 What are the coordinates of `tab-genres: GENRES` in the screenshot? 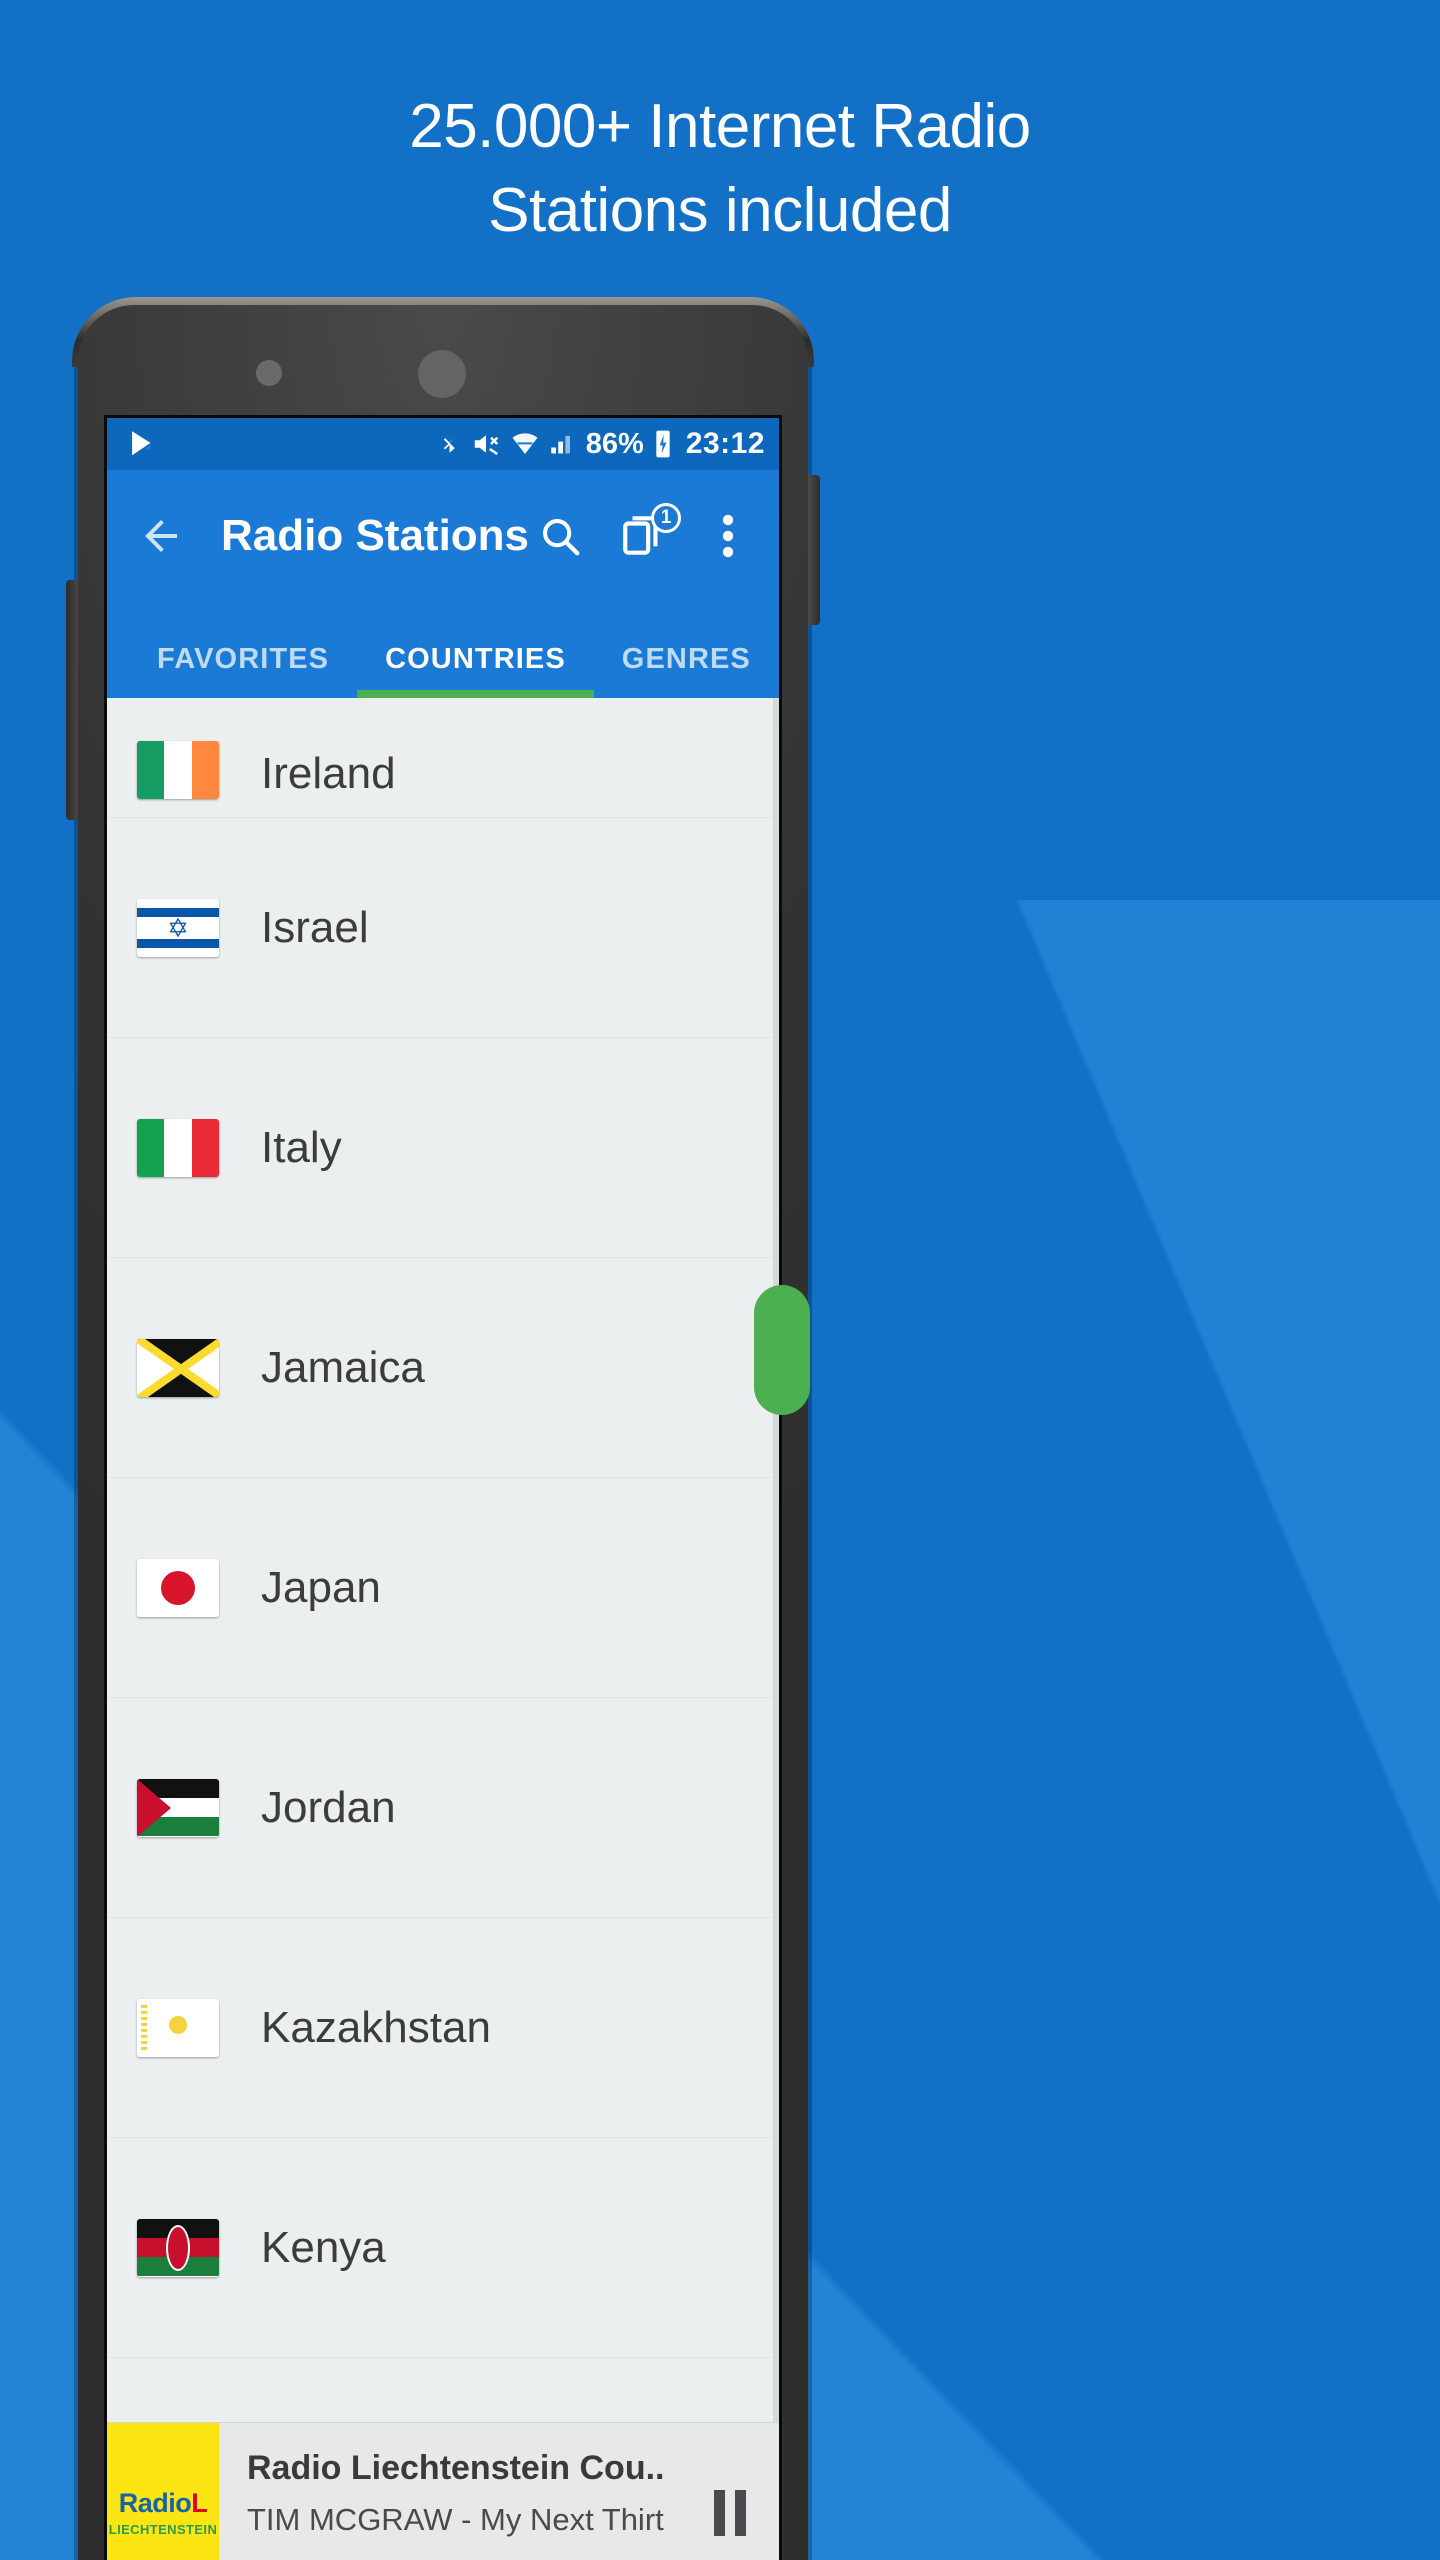 It's located at (686, 670).